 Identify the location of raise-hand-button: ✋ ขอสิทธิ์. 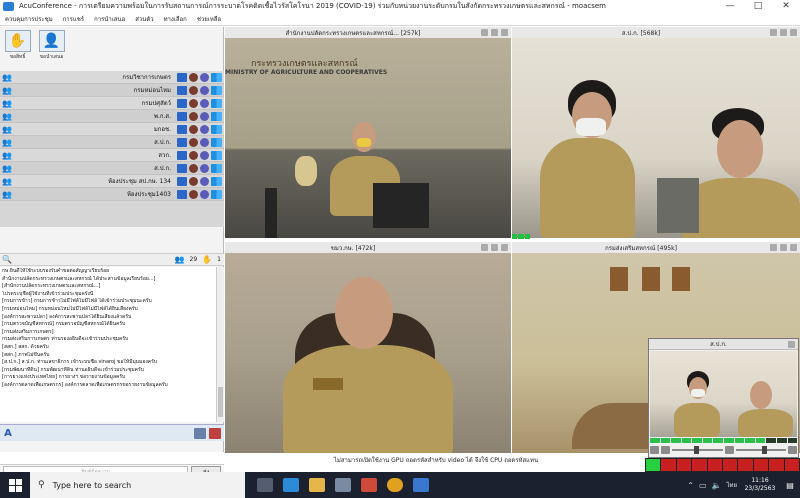
(17, 45).